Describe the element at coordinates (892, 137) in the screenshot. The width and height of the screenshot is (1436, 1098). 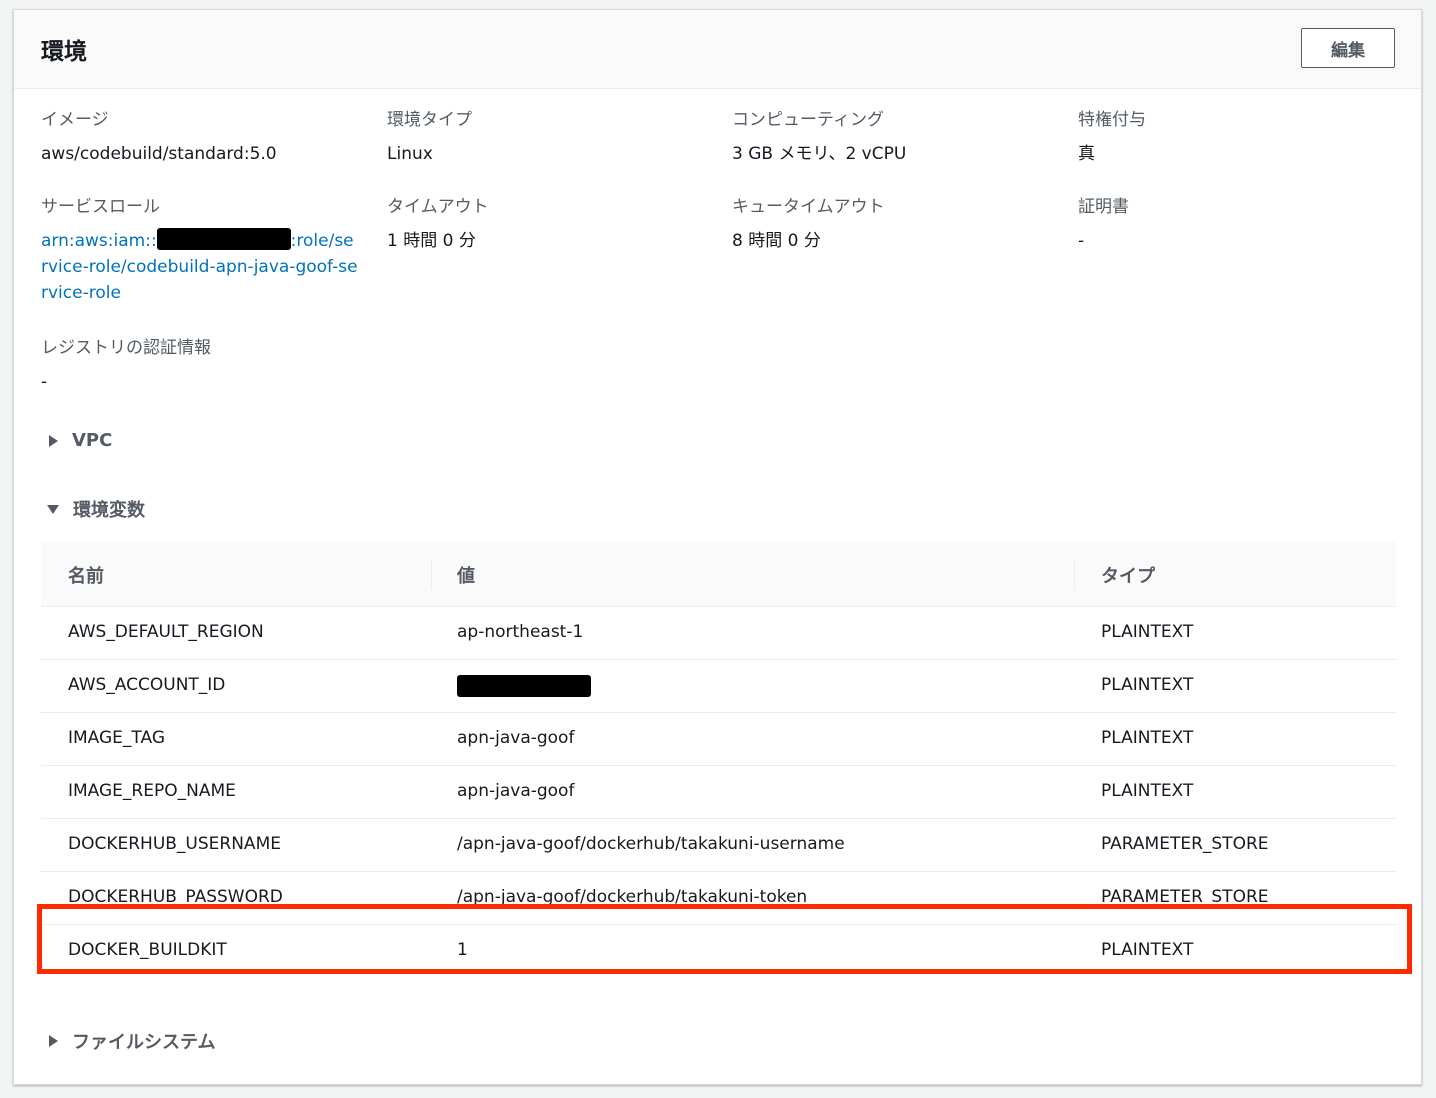
I see `field-compute: コンピューティング 3 GB メモリ、2 vCPU` at that location.